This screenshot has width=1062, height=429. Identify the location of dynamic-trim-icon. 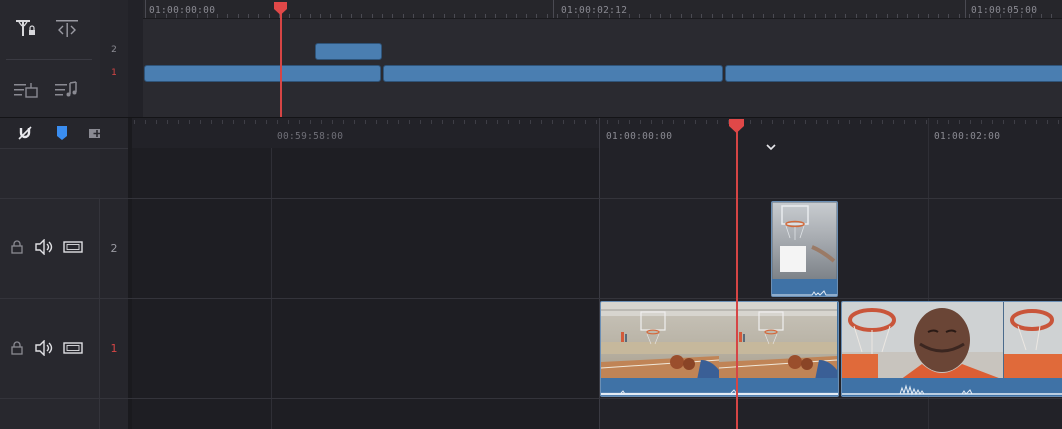
(67, 29).